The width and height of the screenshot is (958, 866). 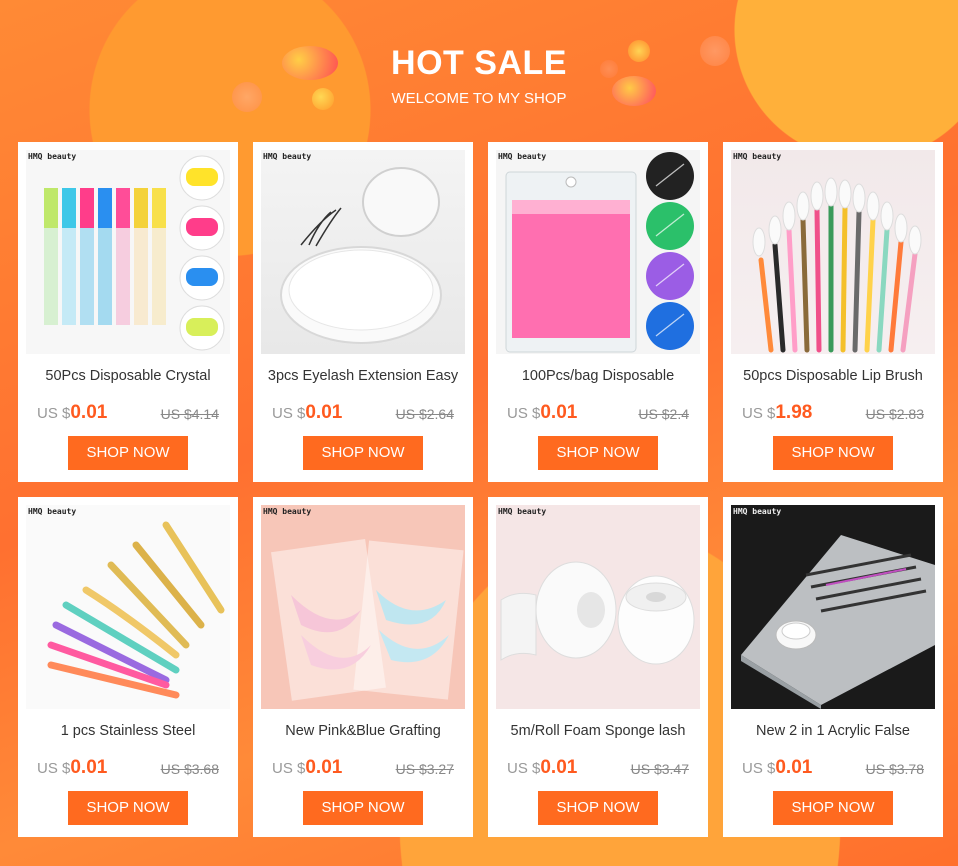 What do you see at coordinates (128, 376) in the screenshot?
I see `product-name: 50Pcs Disposable Crystal` at bounding box center [128, 376].